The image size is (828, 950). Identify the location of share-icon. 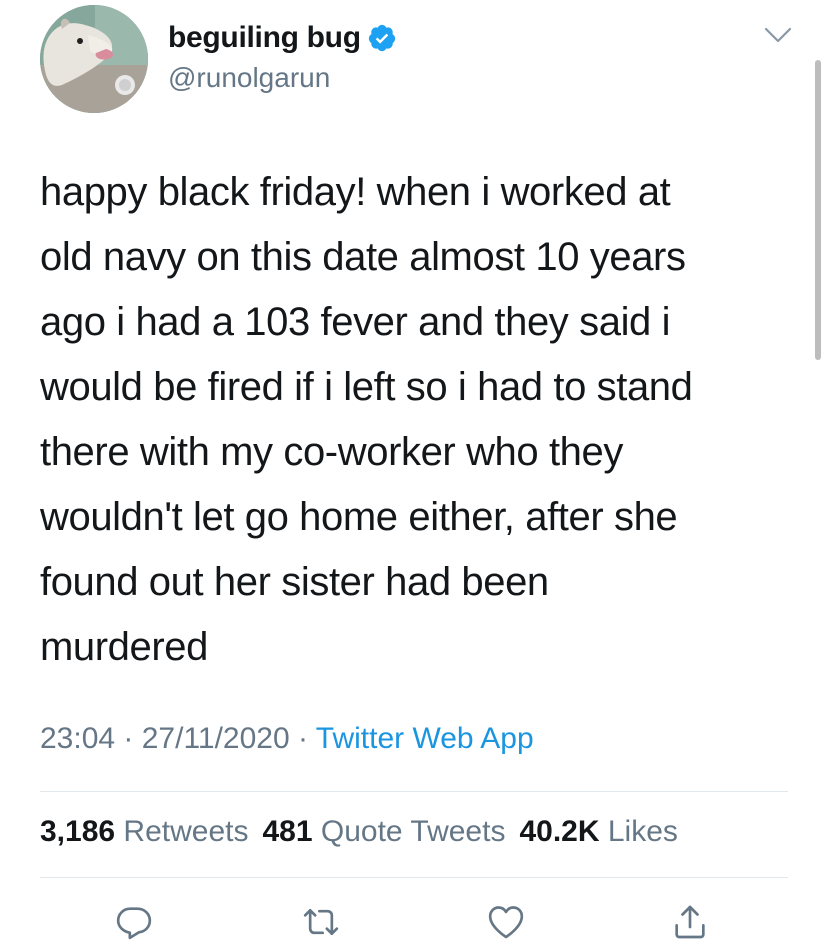
(690, 922).